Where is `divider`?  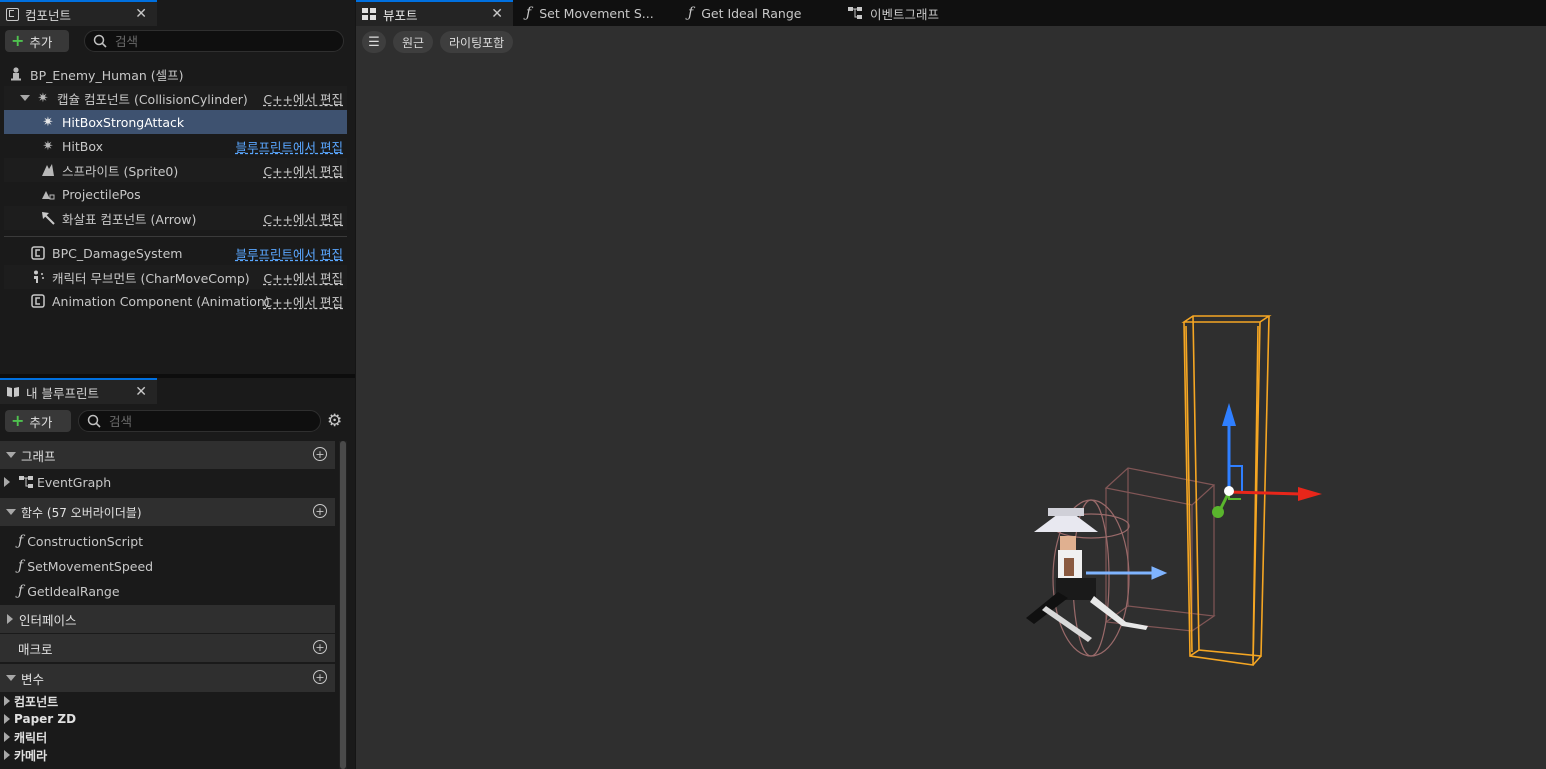 divider is located at coordinates (175, 236).